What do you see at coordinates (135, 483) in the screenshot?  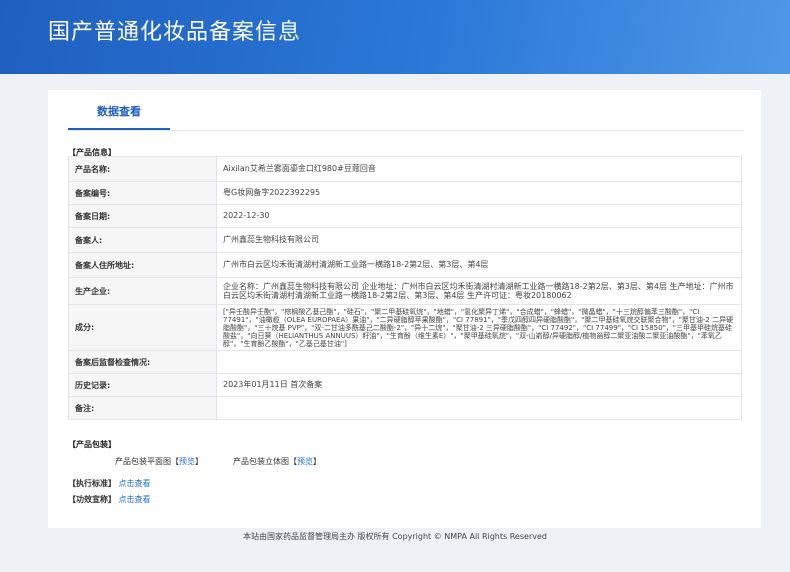 I see `standard-view-link: 点击查看` at bounding box center [135, 483].